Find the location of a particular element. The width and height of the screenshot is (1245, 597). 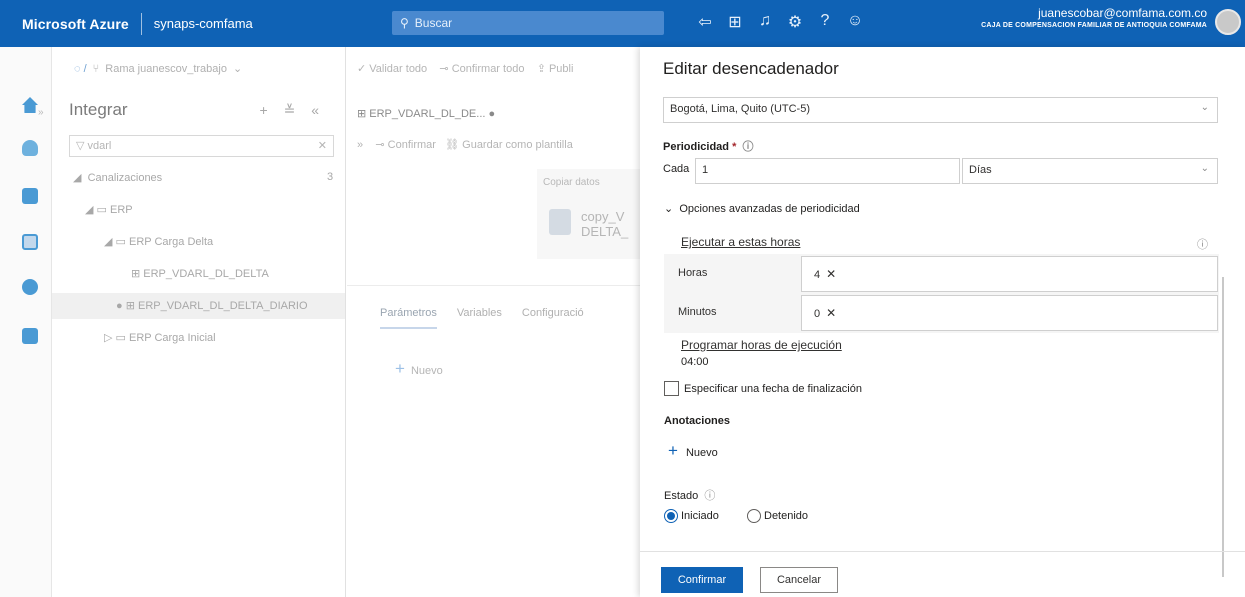

confirm-all-button: Confirmar todo is located at coordinates (488, 69).